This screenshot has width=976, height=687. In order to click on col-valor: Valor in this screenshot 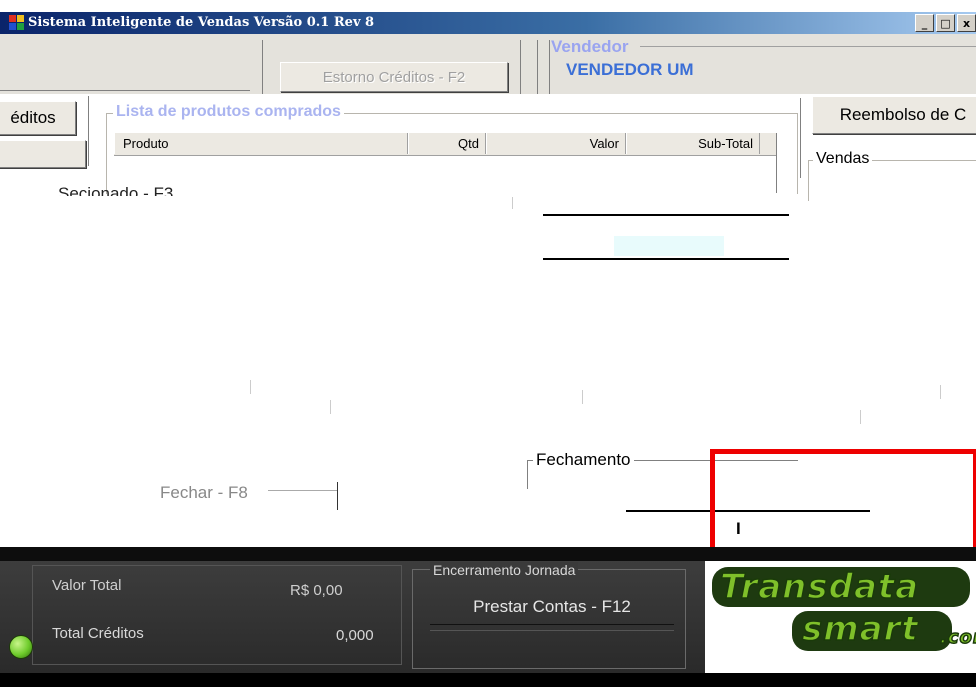, I will do `click(556, 143)`.